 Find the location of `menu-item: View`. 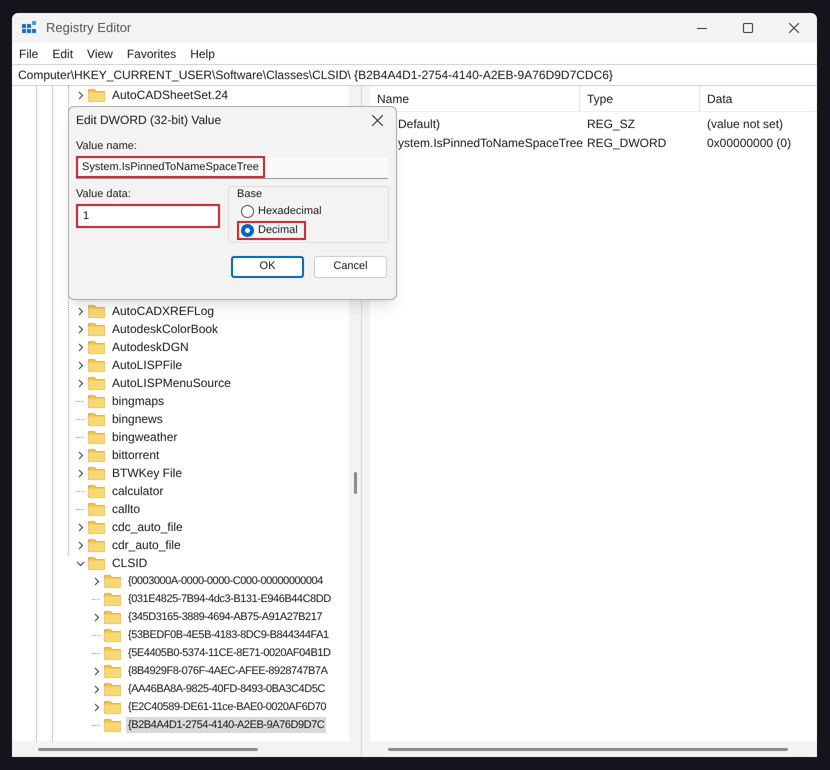

menu-item: View is located at coordinates (100, 53).